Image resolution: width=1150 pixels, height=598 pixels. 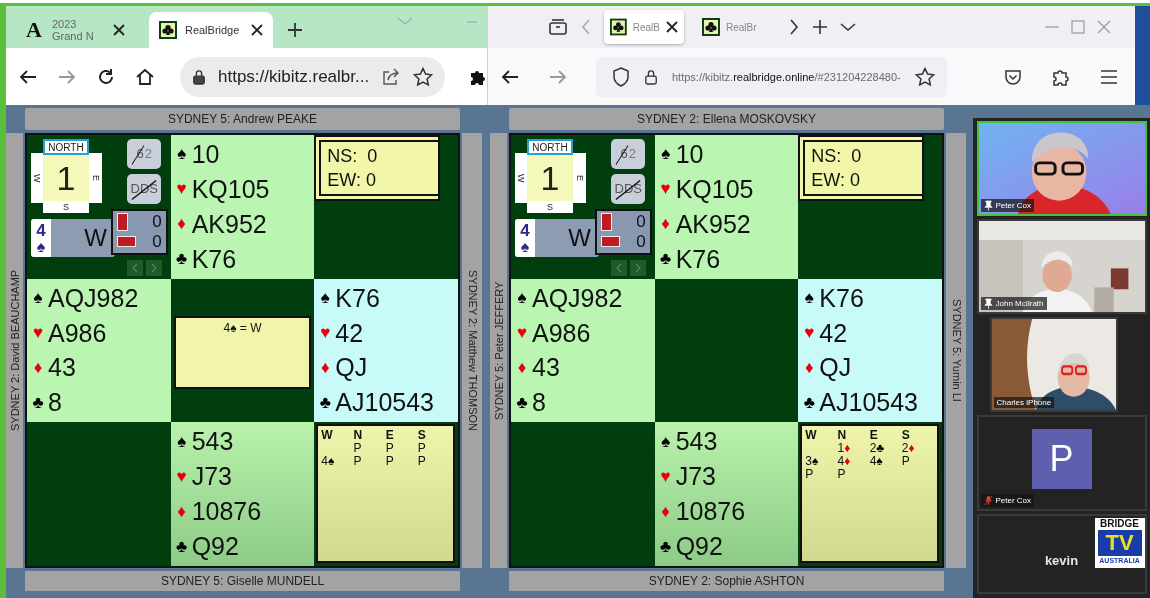 What do you see at coordinates (988, 303) in the screenshot?
I see `pin-icon` at bounding box center [988, 303].